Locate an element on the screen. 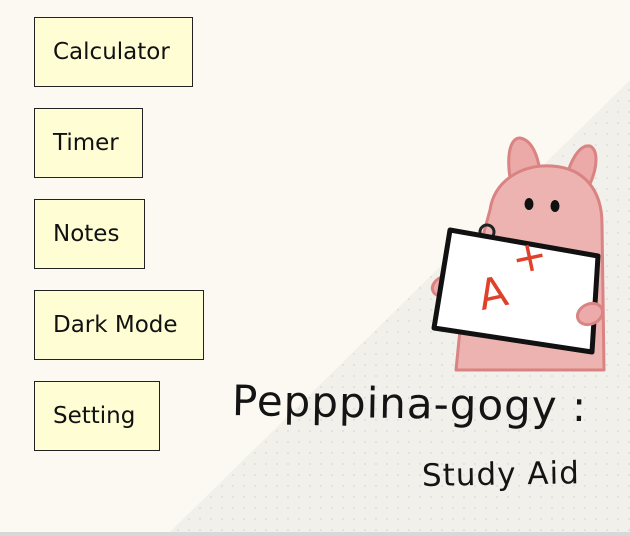 The image size is (630, 536). dark-mode-button: Dark Mode is located at coordinates (119, 325).